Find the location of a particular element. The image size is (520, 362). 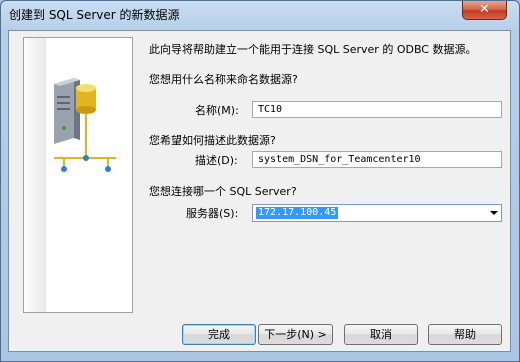

close-button: ✕ is located at coordinates (484, 10).